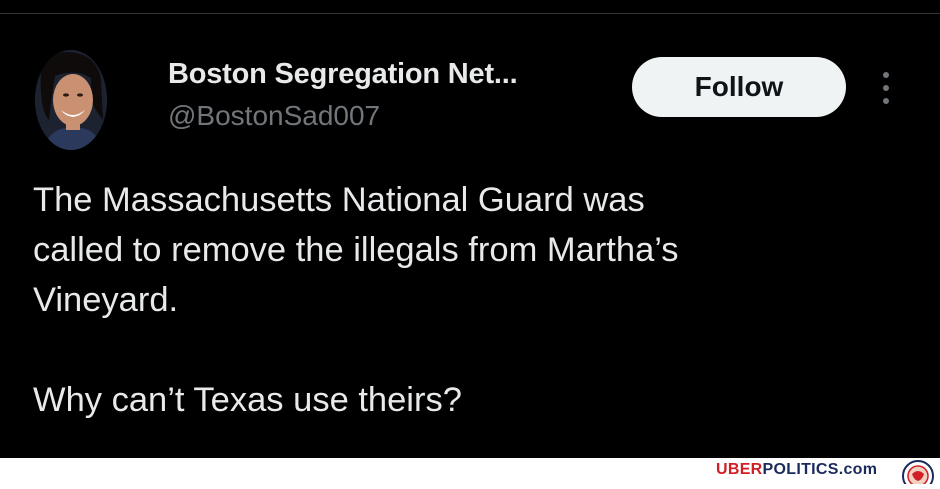  I want to click on tweet-line: Vineyard., so click(106, 300).